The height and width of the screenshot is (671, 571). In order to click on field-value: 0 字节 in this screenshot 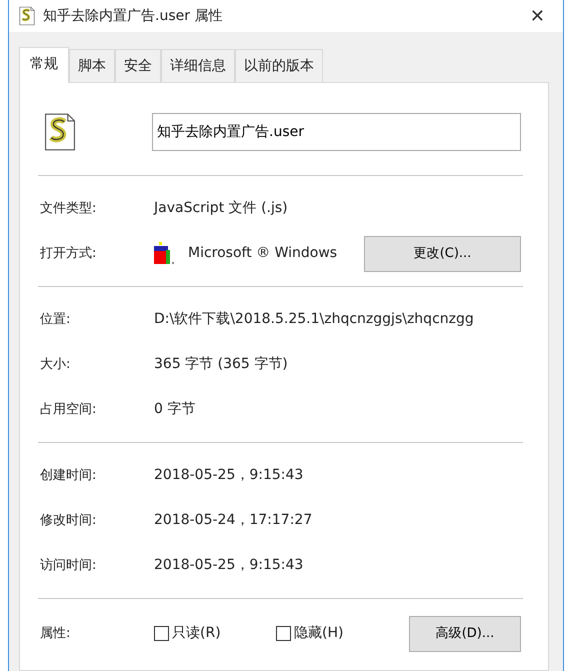, I will do `click(175, 409)`.